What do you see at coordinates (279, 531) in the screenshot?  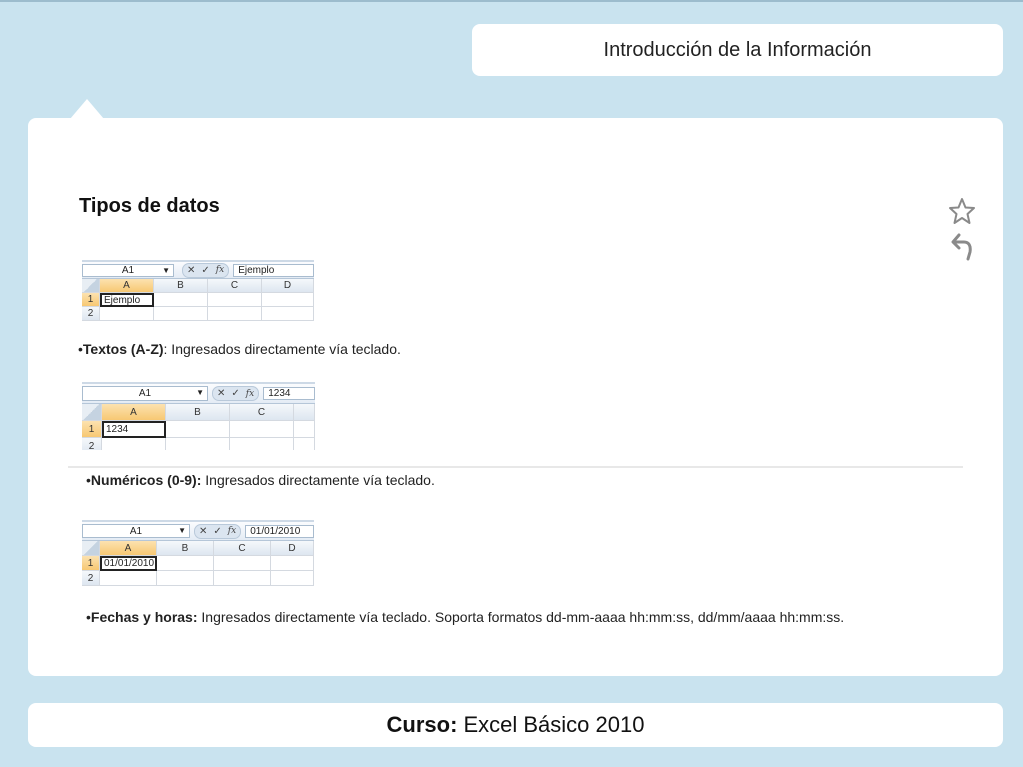 I see `formula-value: 01/01/2010` at bounding box center [279, 531].